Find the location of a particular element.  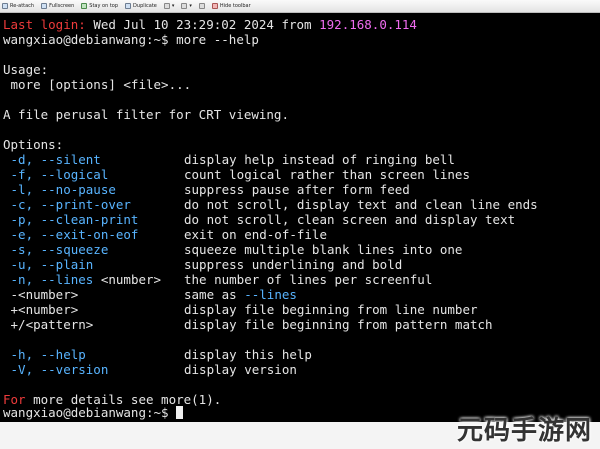

option-row: -d, --silent is located at coordinates (52, 159).